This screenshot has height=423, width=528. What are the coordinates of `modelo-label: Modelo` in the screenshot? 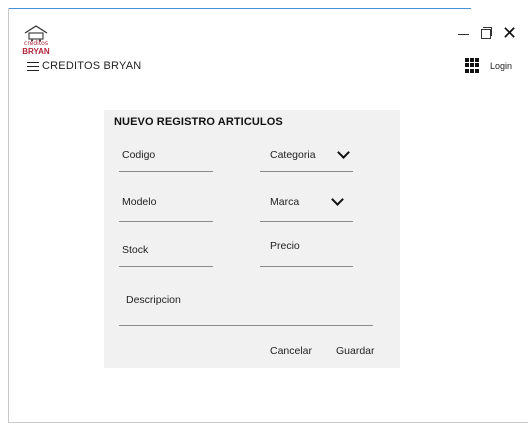 It's located at (139, 202).